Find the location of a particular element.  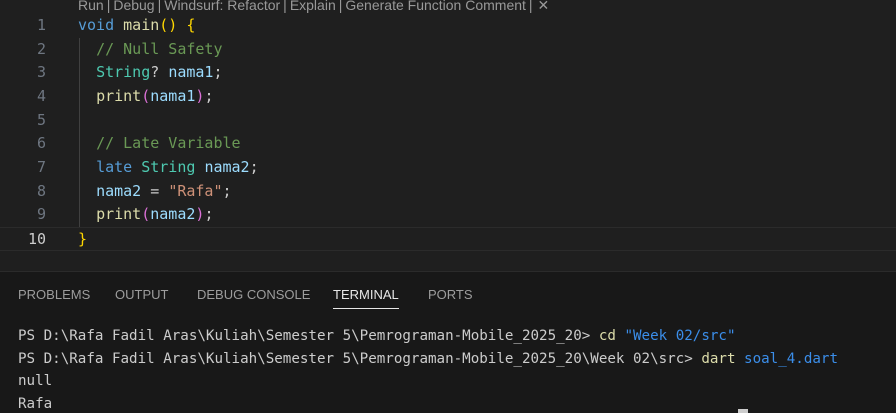

terminal-output-line: null is located at coordinates (35, 381).